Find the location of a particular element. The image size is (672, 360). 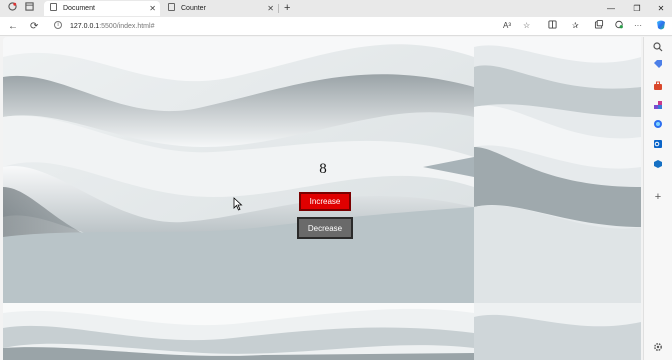

search-icon is located at coordinates (658, 48).